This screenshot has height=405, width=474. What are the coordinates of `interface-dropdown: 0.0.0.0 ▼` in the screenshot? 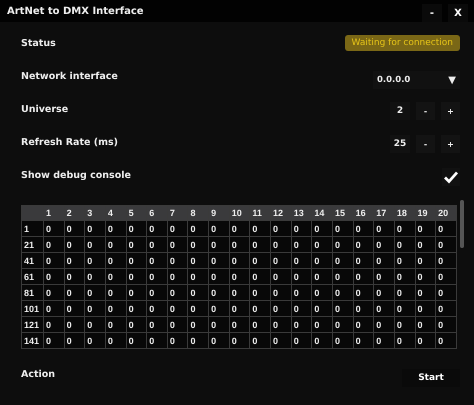 It's located at (416, 80).